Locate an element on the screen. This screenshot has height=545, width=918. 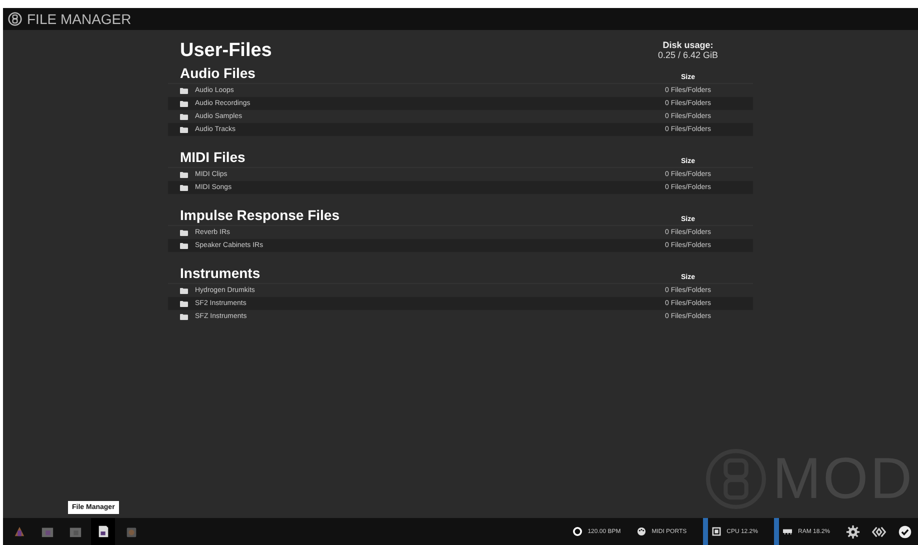
settings-icon is located at coordinates (853, 531).